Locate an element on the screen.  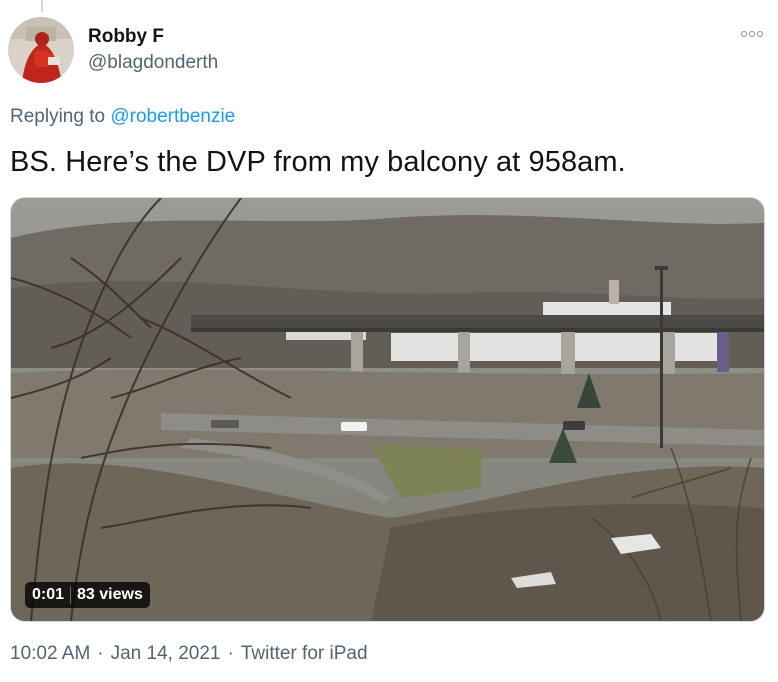
tweet-date-link: Jan 14, 2021 is located at coordinates (166, 654).